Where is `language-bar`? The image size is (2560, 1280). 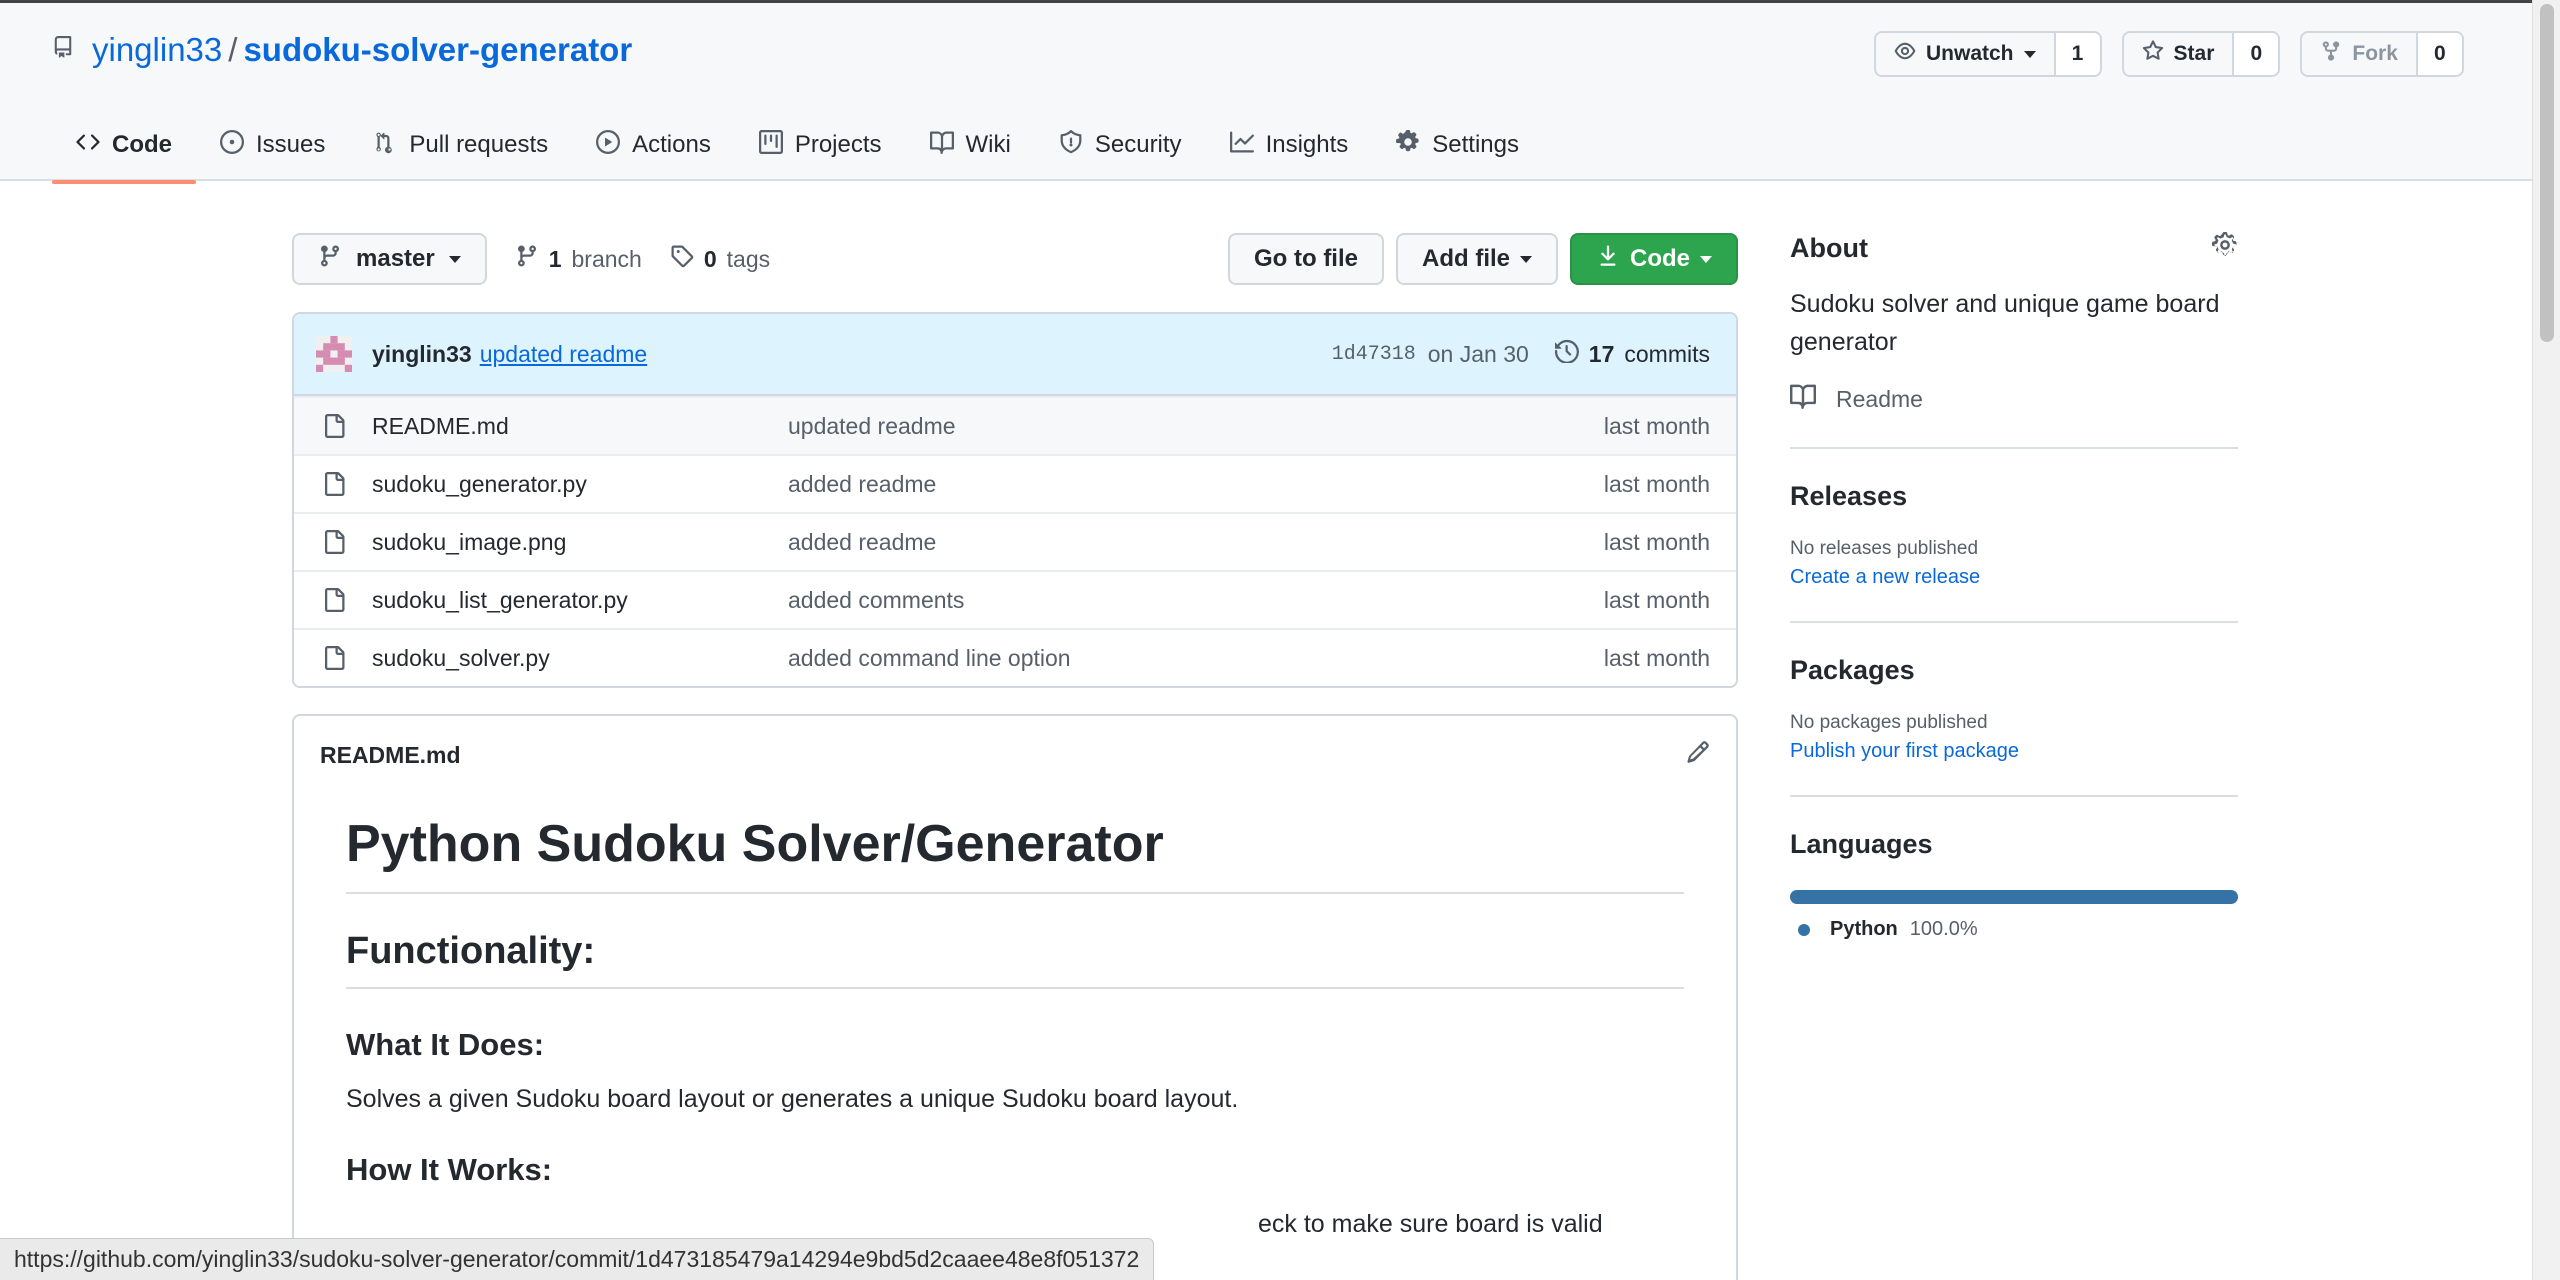
language-bar is located at coordinates (2014, 897).